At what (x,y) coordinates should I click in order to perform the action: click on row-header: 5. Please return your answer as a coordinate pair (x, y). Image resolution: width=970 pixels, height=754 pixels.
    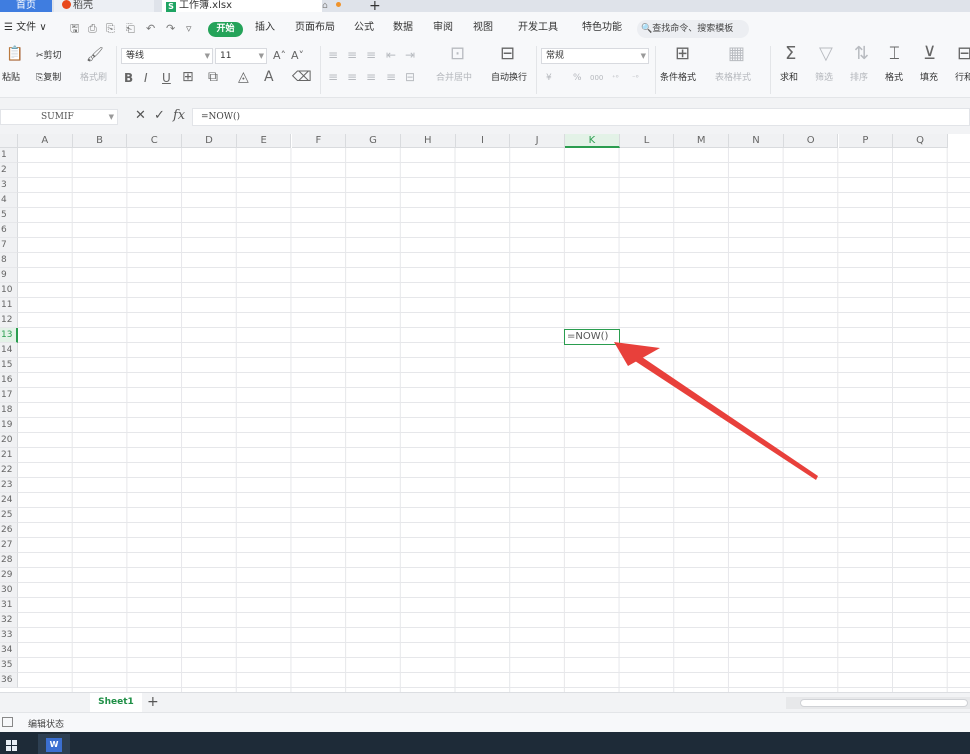
    Looking at the image, I should click on (9, 215).